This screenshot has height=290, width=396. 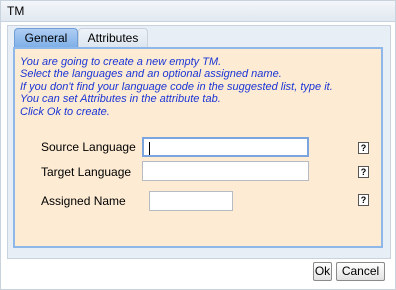 What do you see at coordinates (65, 111) in the screenshot?
I see `intro-line: Click Ok to create.` at bounding box center [65, 111].